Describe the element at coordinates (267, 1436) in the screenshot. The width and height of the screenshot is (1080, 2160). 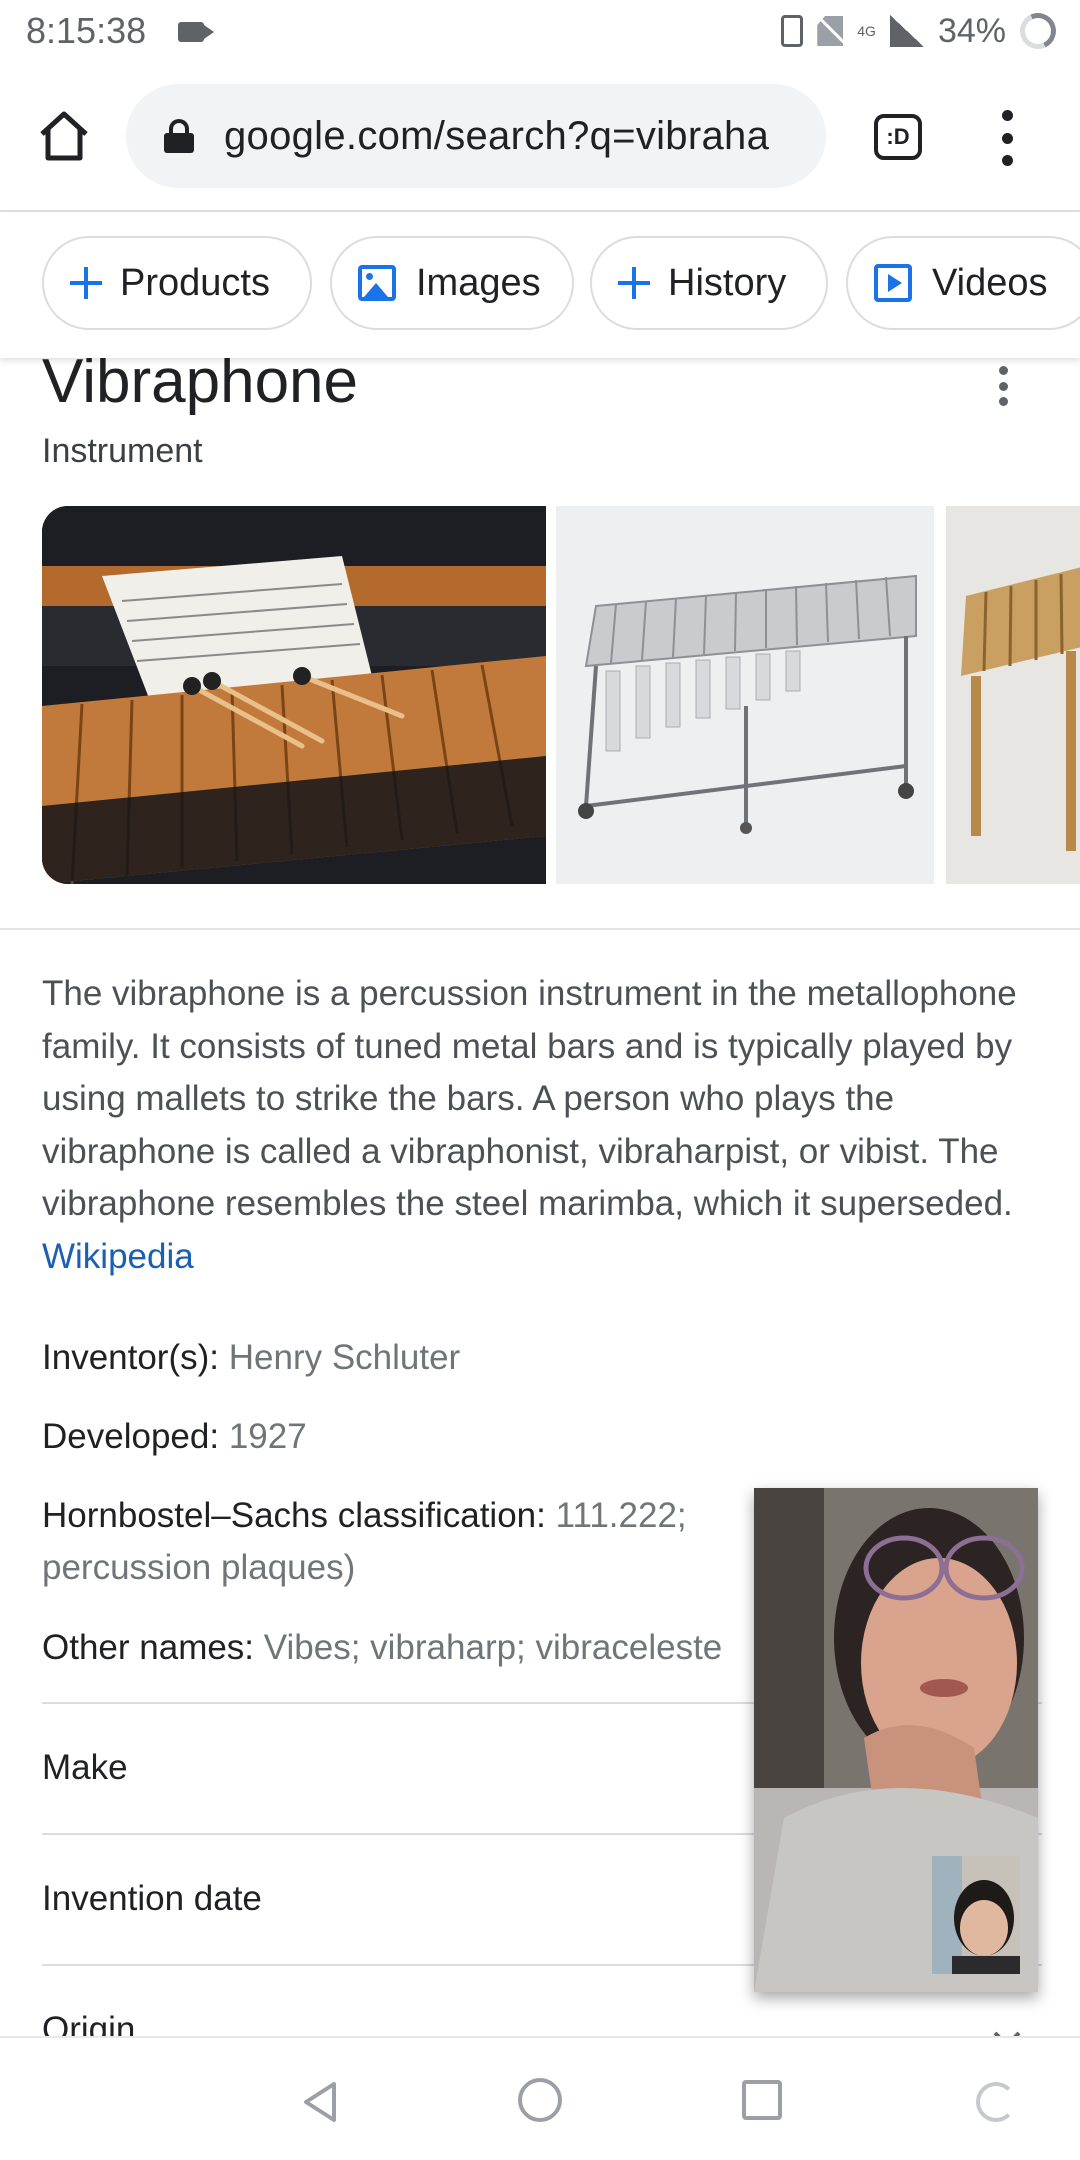
I see `fact-value: 1927` at that location.